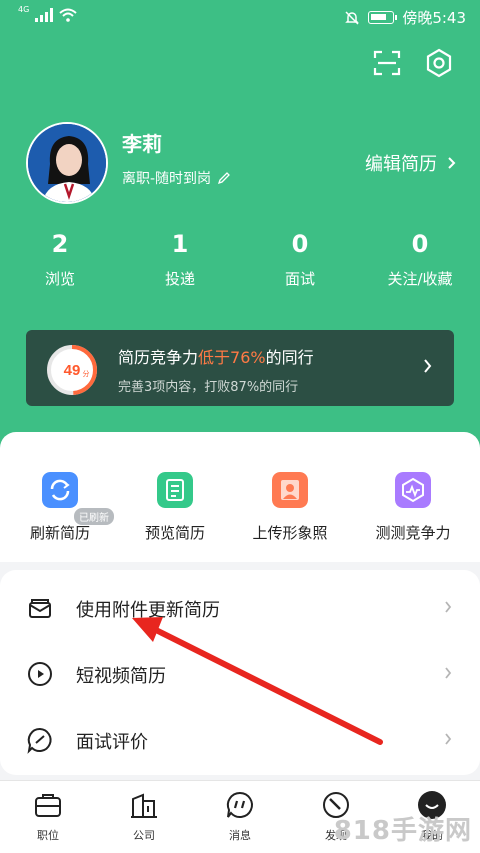 The height and width of the screenshot is (853, 480). What do you see at coordinates (413, 533) in the screenshot?
I see `tool-label: 测测竞争力` at bounding box center [413, 533].